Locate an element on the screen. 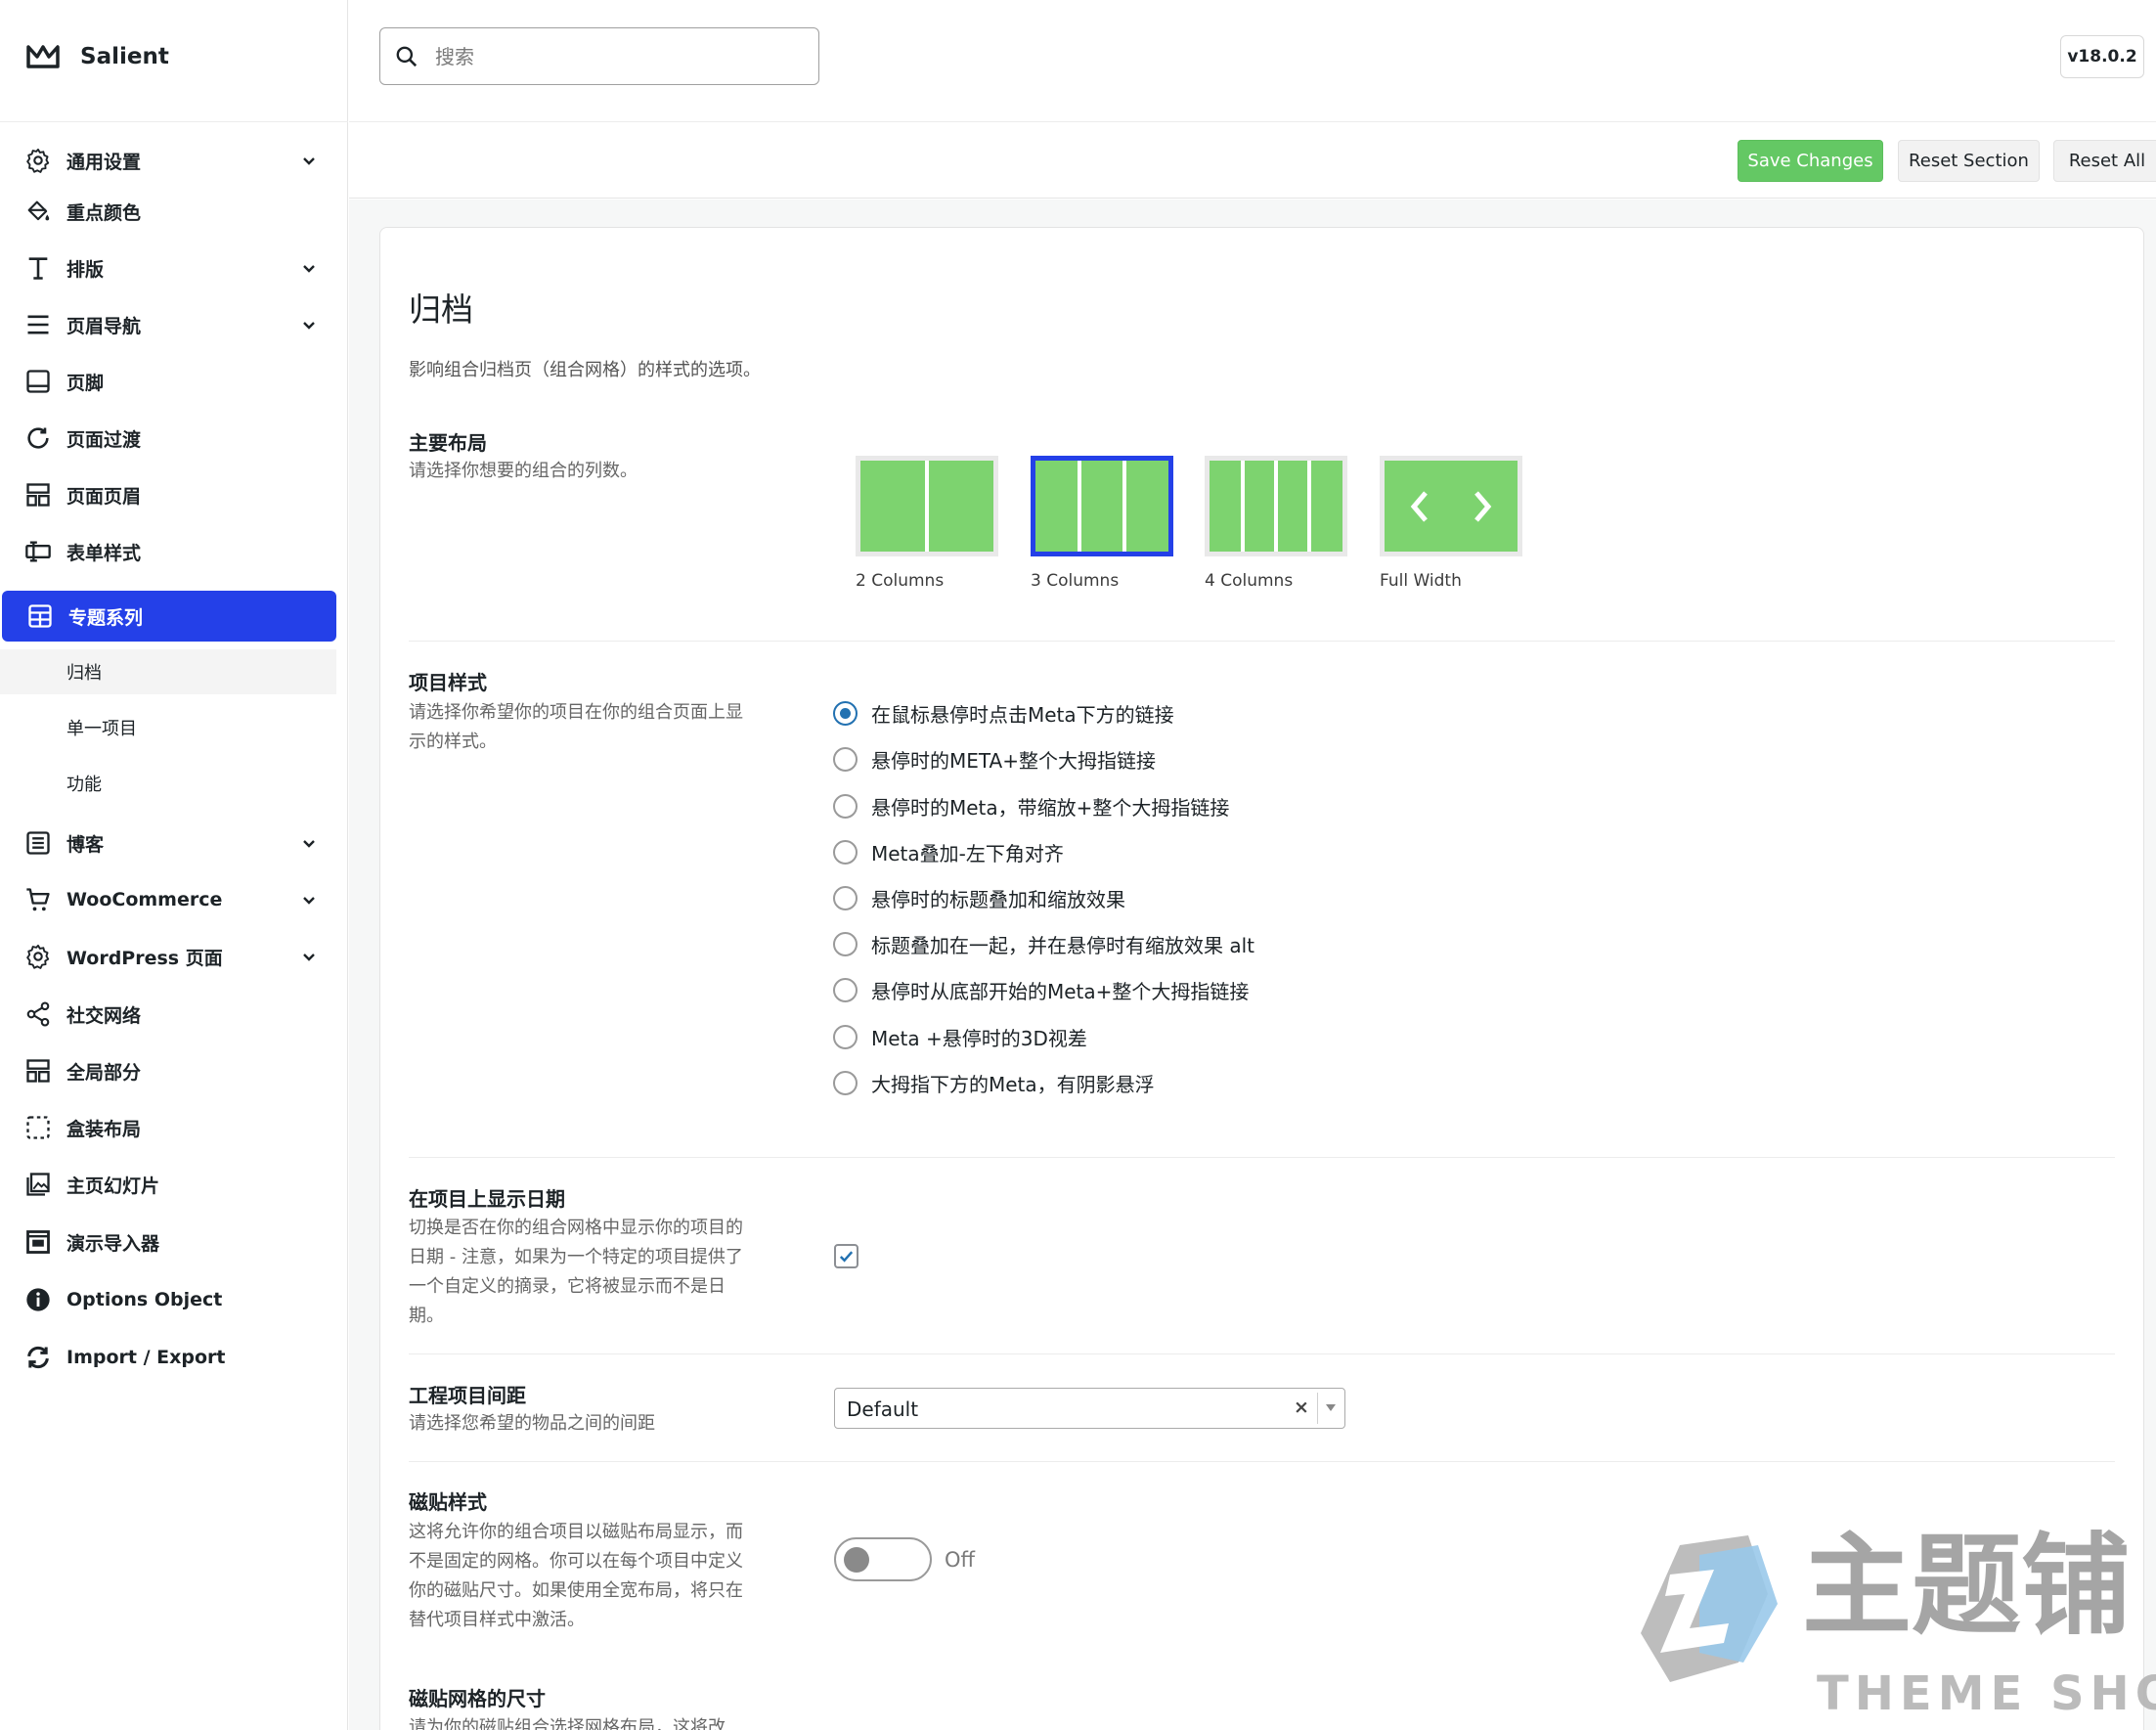 The height and width of the screenshot is (1730, 2156). masonry-toggle is located at coordinates (883, 1559).